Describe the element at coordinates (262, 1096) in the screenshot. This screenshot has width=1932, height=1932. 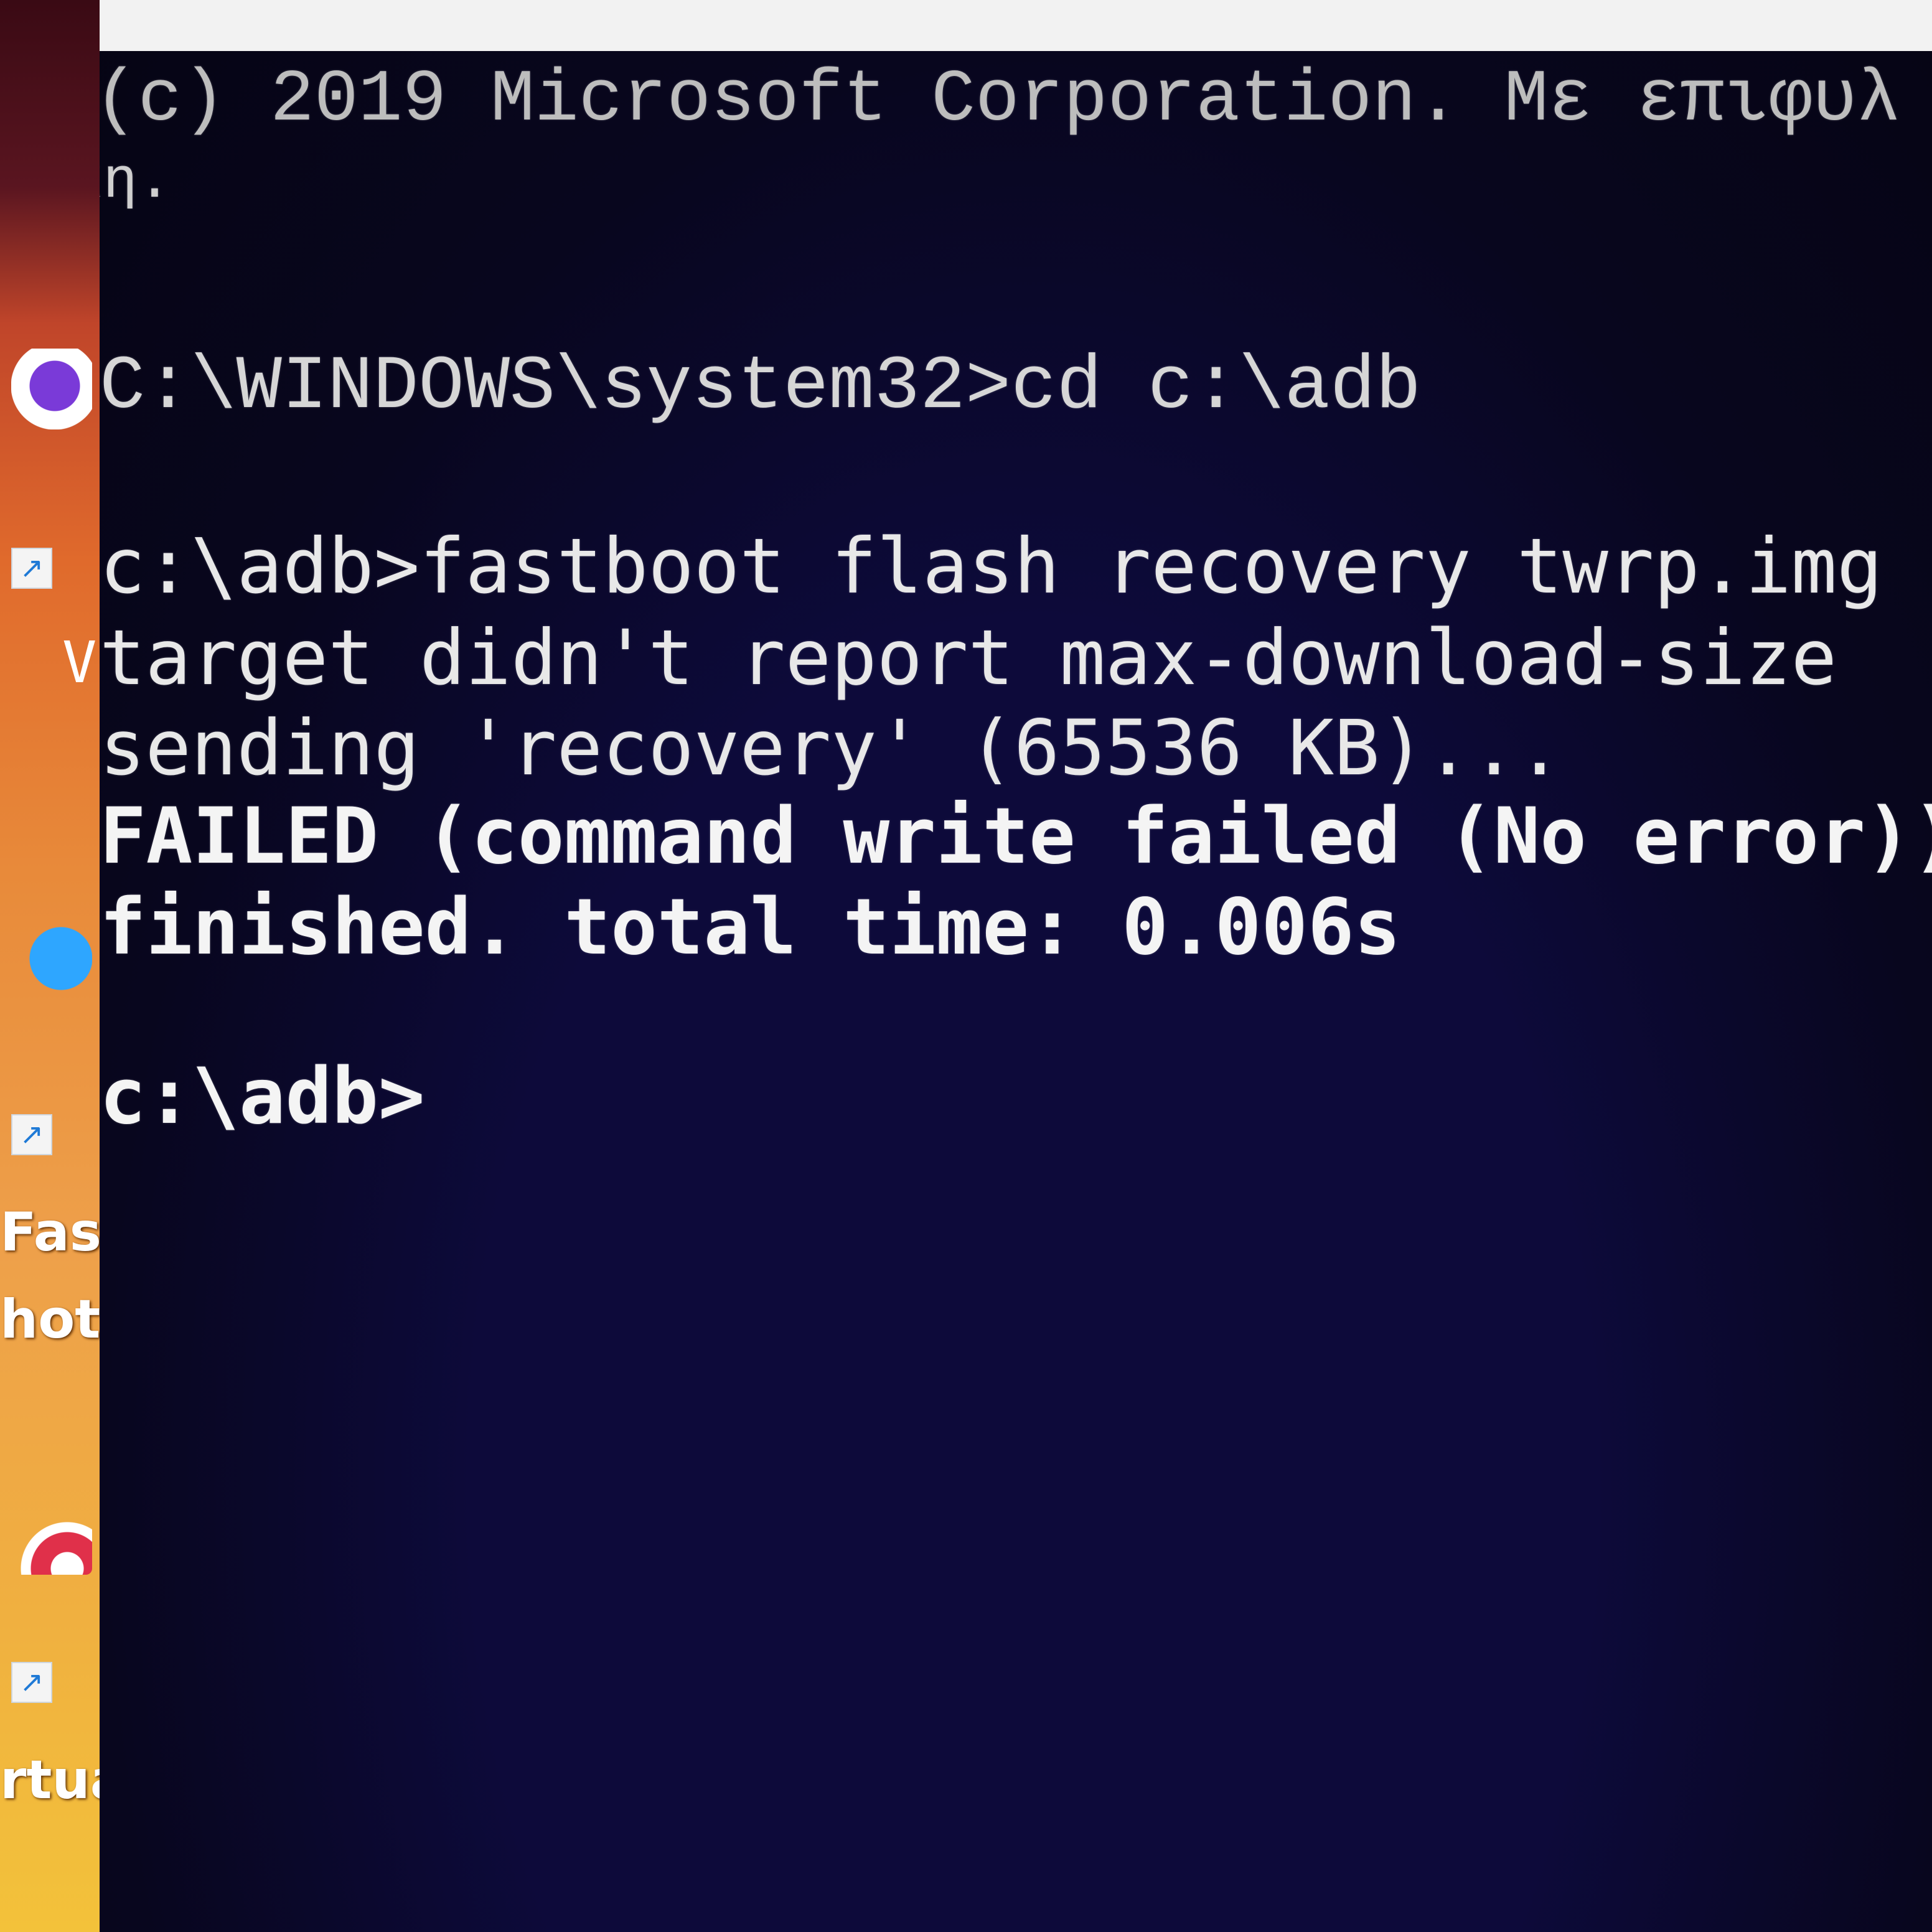
I see `command-prompt-input: c:\adb>` at that location.